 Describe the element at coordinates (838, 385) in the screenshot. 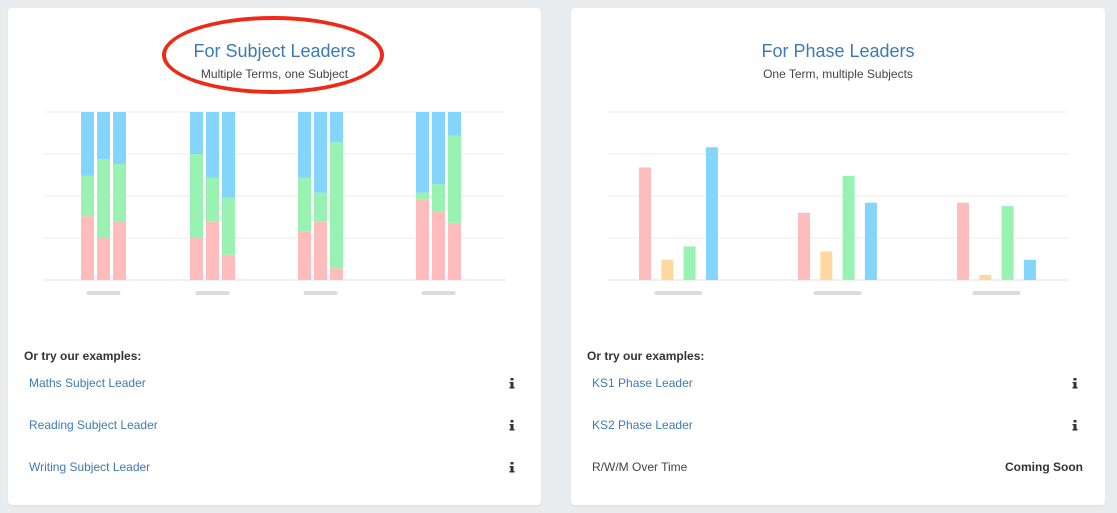

I see `list-item: KS1 Phase Leader` at that location.